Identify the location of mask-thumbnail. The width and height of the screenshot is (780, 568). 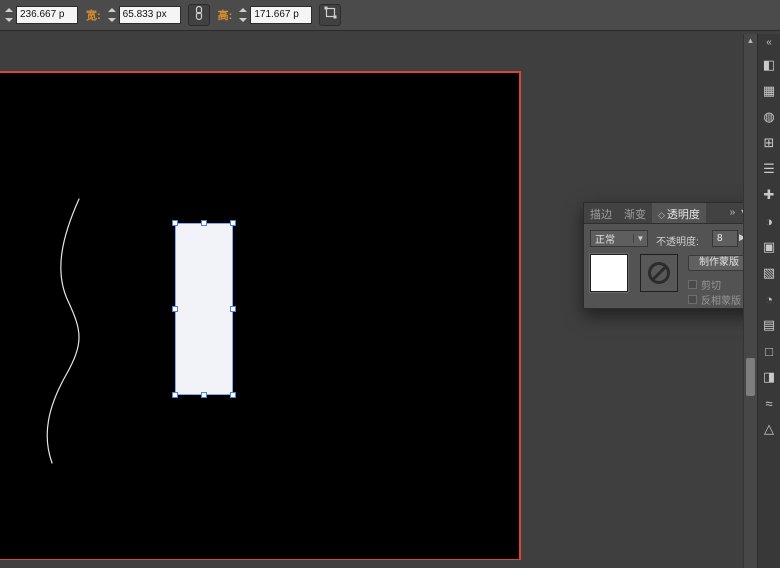
(659, 273).